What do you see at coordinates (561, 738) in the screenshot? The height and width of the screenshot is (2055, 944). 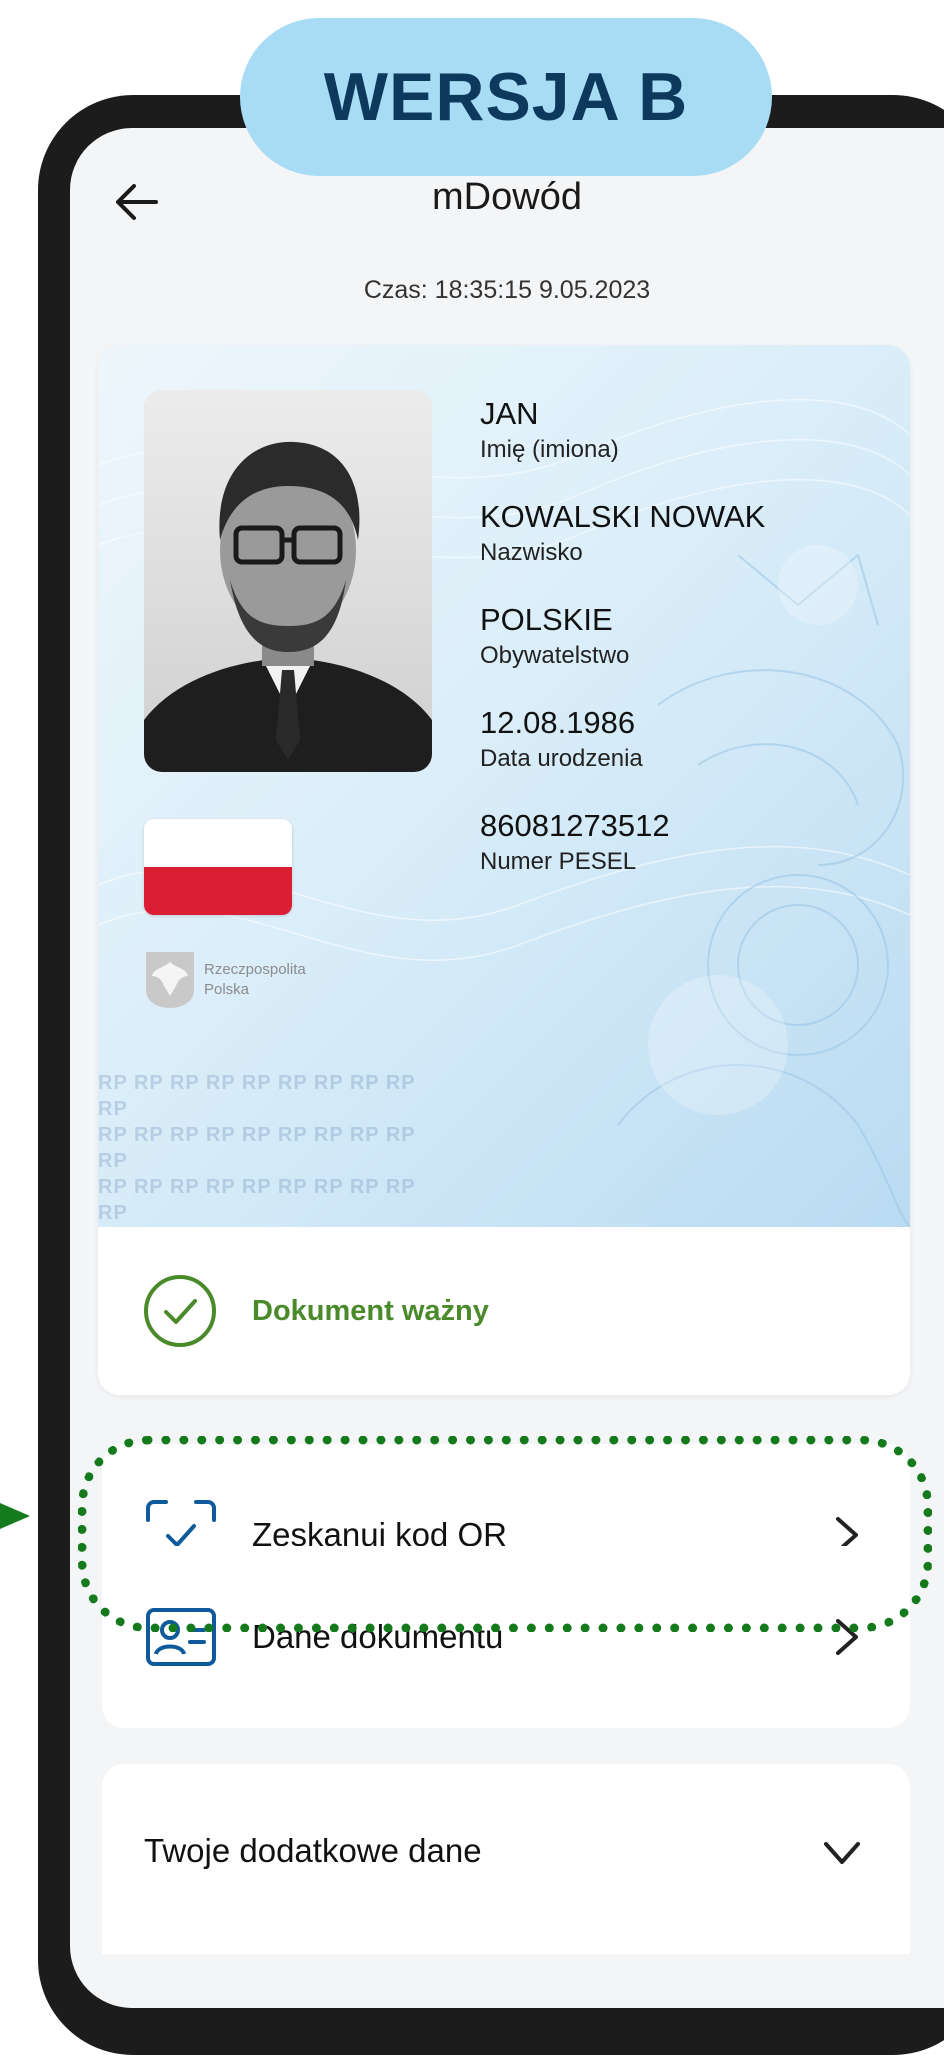 I see `field-birth-date: 12.08.1986 Data urodzenia` at bounding box center [561, 738].